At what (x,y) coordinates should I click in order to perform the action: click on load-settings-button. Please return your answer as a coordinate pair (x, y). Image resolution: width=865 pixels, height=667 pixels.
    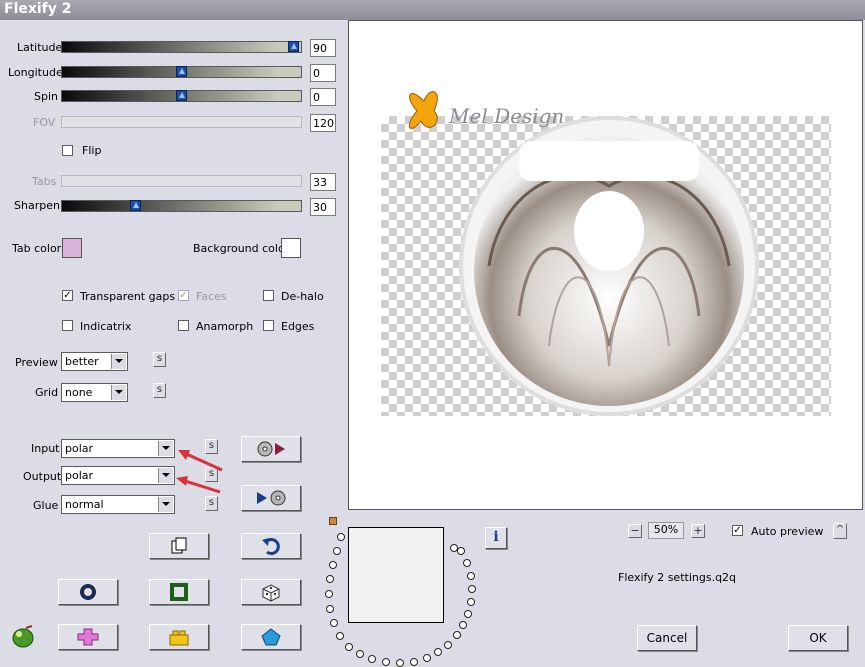
    Looking at the image, I should click on (271, 449).